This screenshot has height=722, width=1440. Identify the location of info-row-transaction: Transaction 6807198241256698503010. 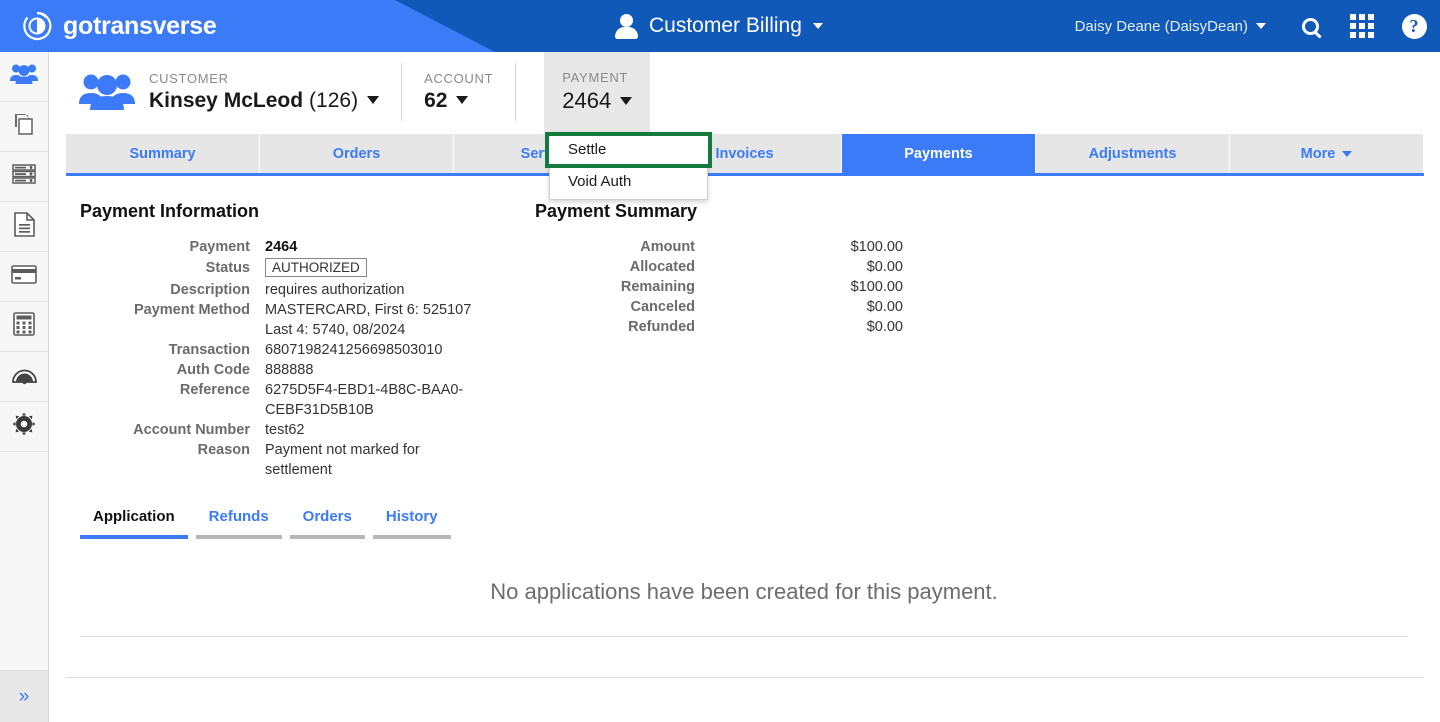
(307, 350).